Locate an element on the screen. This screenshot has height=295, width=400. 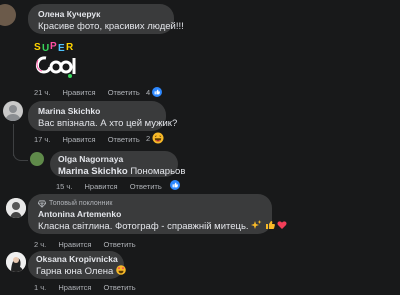
comment-meta: 2 ч. Нравится Ответить is located at coordinates (90, 244).